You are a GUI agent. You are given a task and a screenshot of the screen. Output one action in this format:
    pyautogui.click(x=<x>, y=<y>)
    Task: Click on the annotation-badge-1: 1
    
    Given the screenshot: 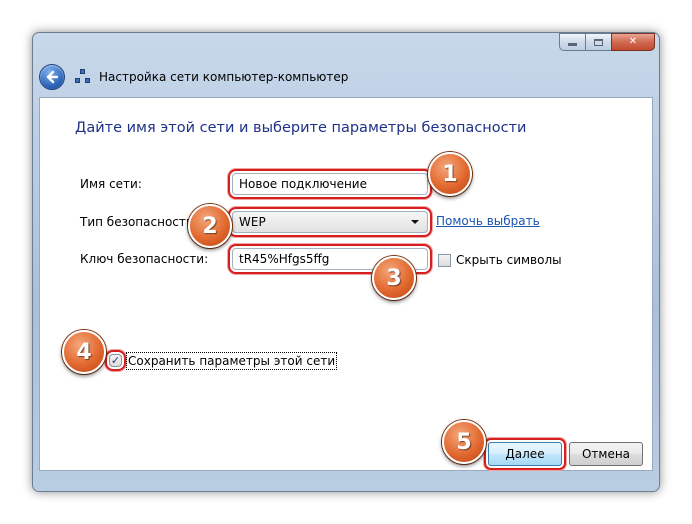 What is the action you would take?
    pyautogui.click(x=450, y=174)
    